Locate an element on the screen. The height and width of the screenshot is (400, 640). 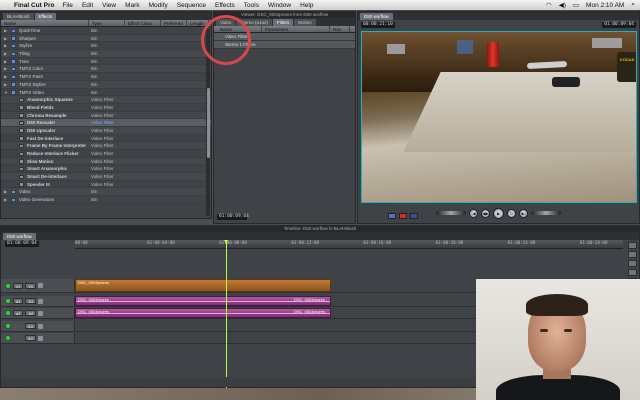
canvas-duration: 00:00:21:10 is located at coordinates (378, 25).